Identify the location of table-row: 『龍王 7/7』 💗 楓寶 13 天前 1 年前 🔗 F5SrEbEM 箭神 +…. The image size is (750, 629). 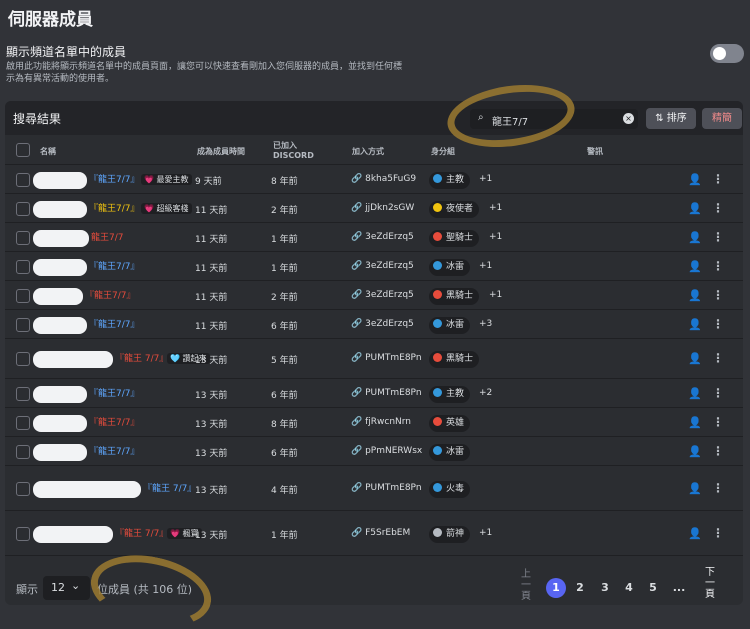
(374, 533).